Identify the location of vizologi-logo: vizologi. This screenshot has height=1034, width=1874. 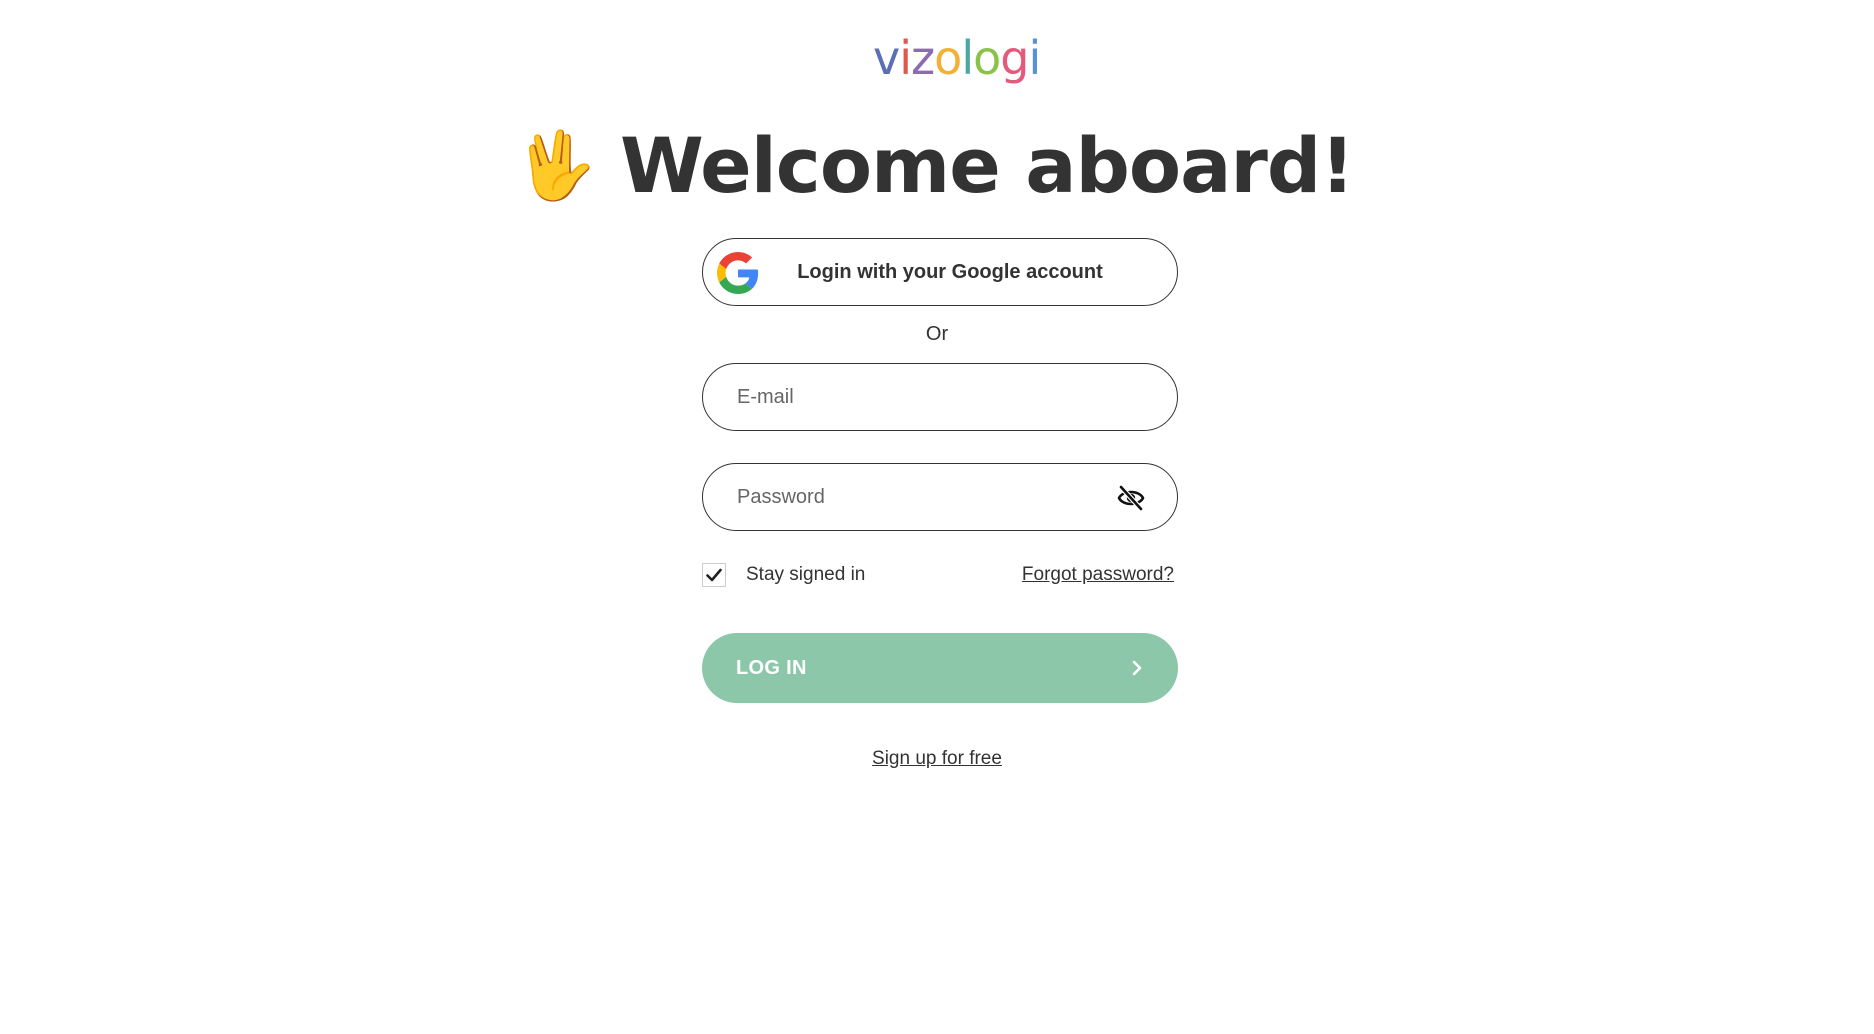
(957, 58).